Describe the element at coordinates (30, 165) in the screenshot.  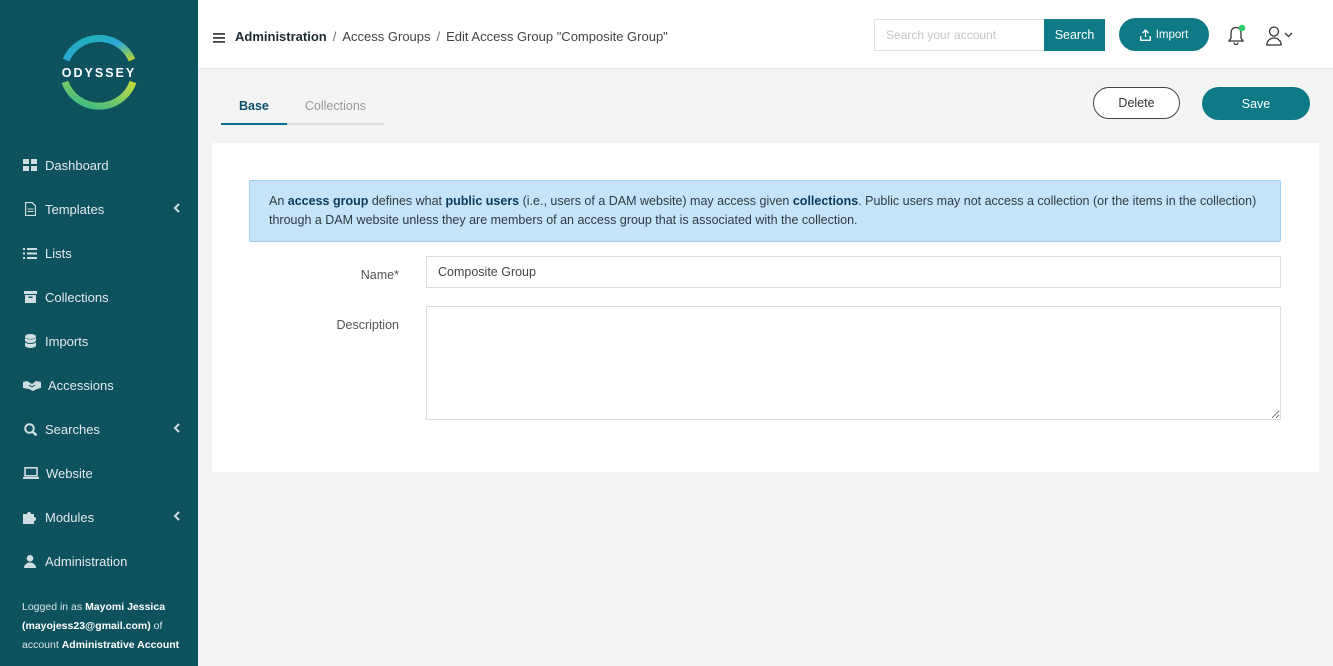
I see `dashboard-icon` at that location.